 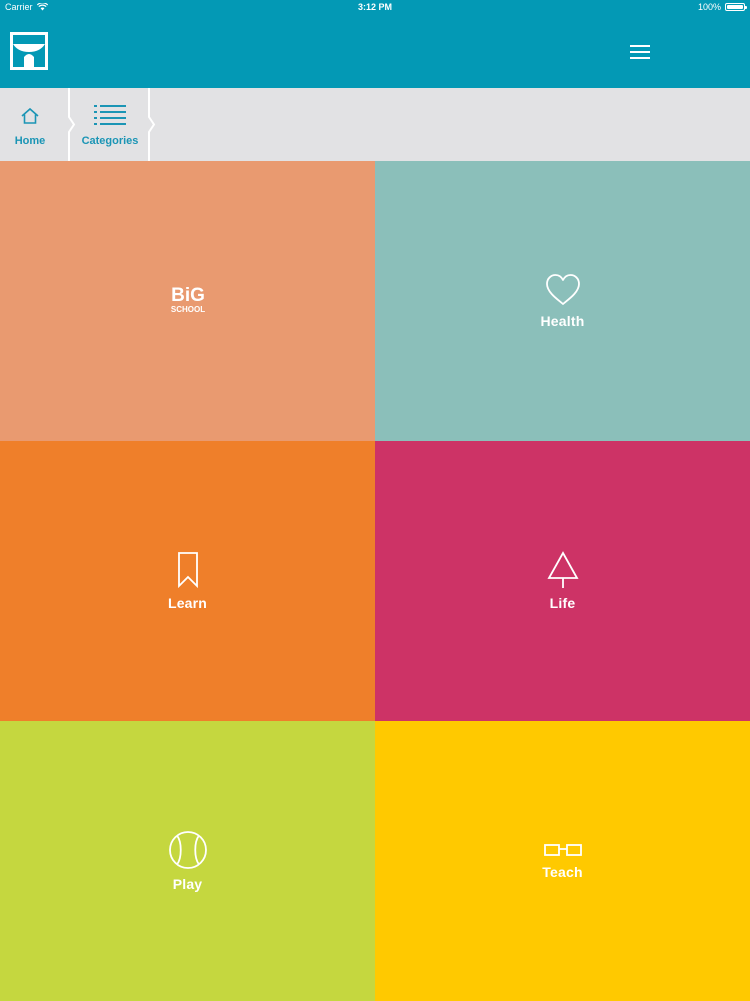 What do you see at coordinates (562, 289) in the screenshot?
I see `heart-icon` at bounding box center [562, 289].